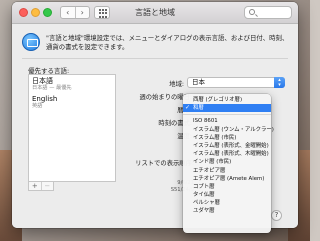 The height and width of the screenshot is (241, 320). What do you see at coordinates (42, 81) in the screenshot?
I see `language-name: 日本語` at bounding box center [42, 81].